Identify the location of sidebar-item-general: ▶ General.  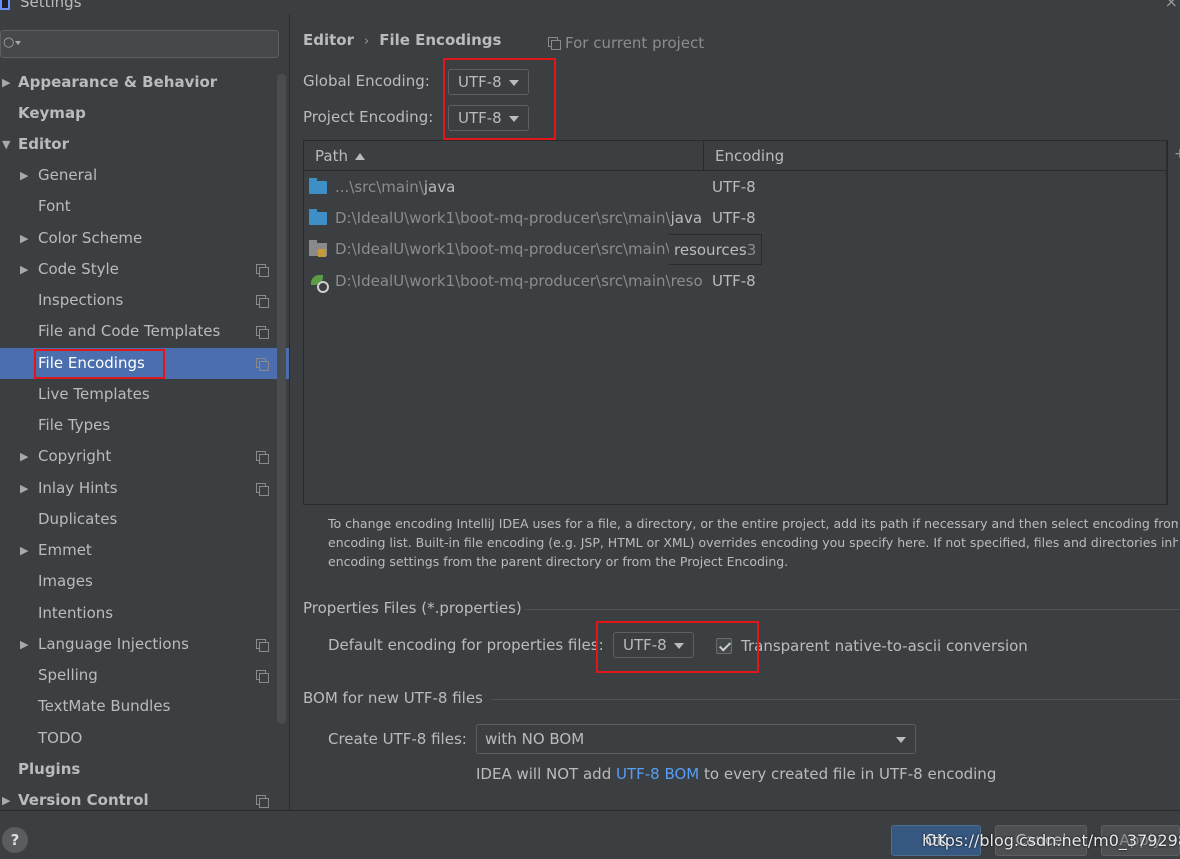
(138, 175).